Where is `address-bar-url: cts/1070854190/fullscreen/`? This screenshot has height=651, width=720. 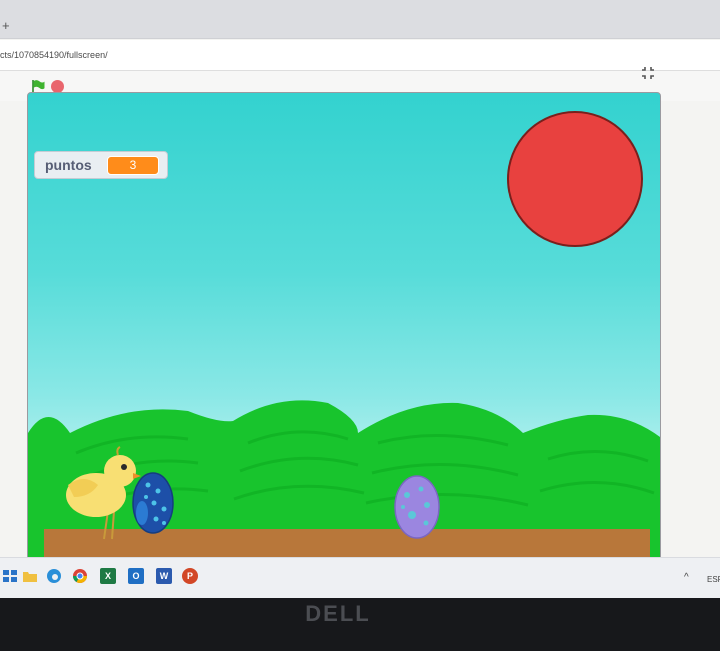 address-bar-url: cts/1070854190/fullscreen/ is located at coordinates (54, 55).